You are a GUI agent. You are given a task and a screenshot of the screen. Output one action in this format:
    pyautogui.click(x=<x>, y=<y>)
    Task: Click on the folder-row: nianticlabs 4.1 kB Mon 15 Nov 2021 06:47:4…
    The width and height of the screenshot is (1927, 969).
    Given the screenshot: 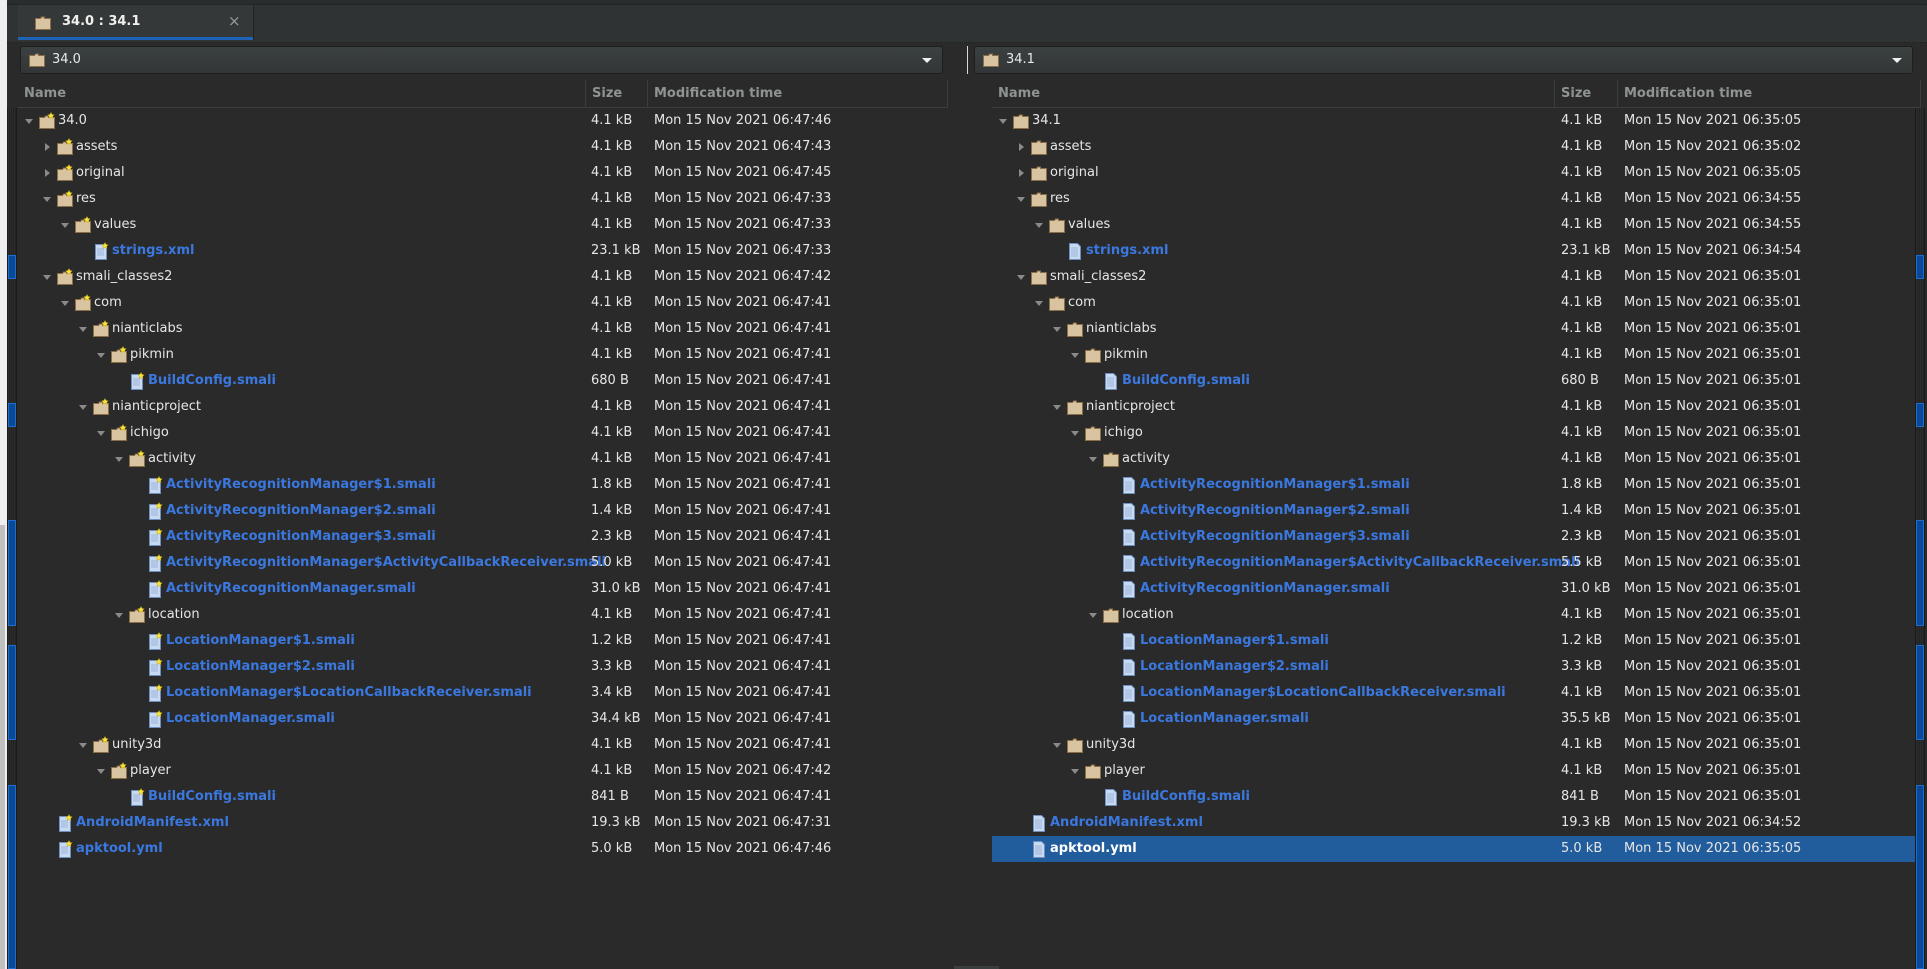 What is the action you would take?
    pyautogui.click(x=483, y=329)
    